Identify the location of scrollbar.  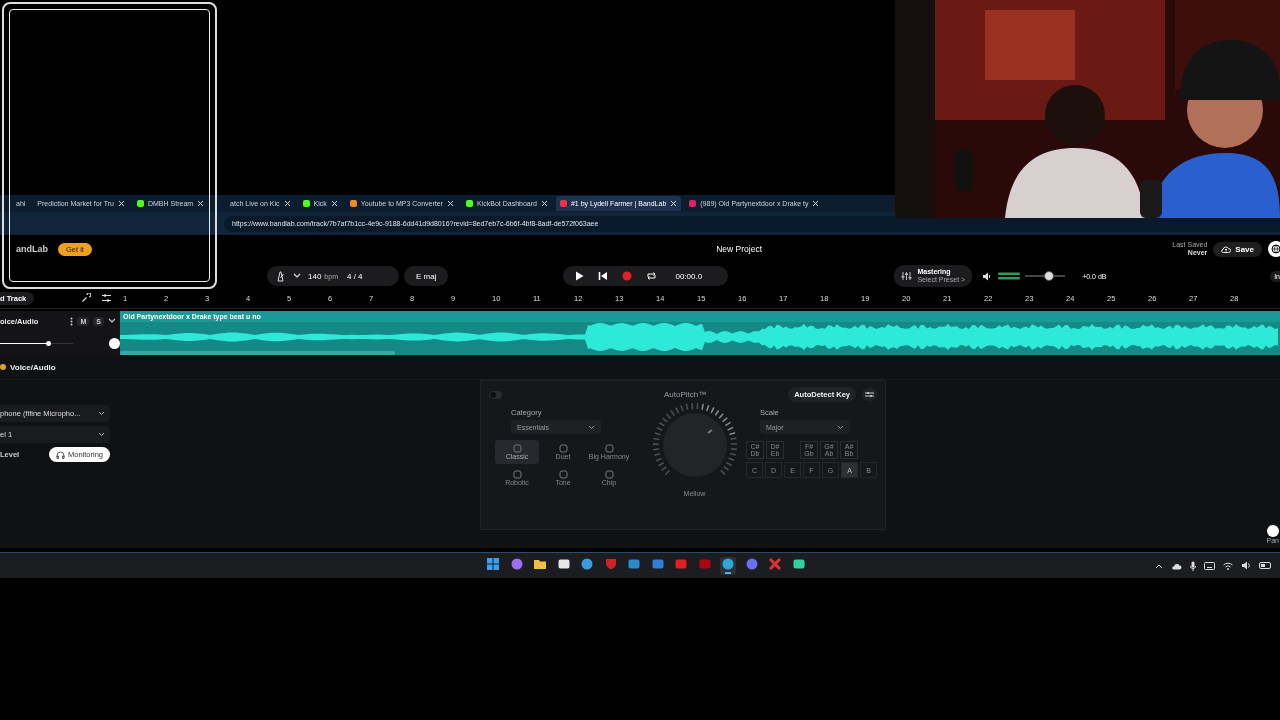
(257, 352).